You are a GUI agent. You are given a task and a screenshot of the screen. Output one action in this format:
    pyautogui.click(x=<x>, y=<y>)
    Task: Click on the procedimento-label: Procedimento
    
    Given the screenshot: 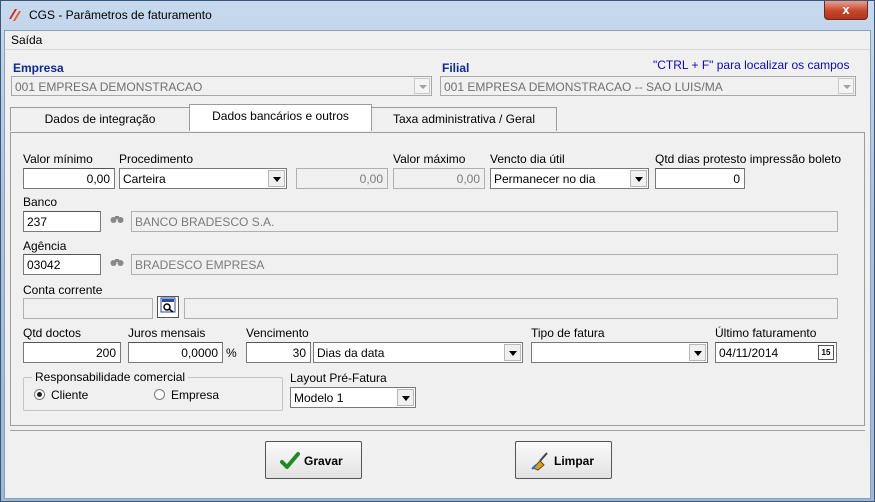 What is the action you would take?
    pyautogui.click(x=156, y=159)
    